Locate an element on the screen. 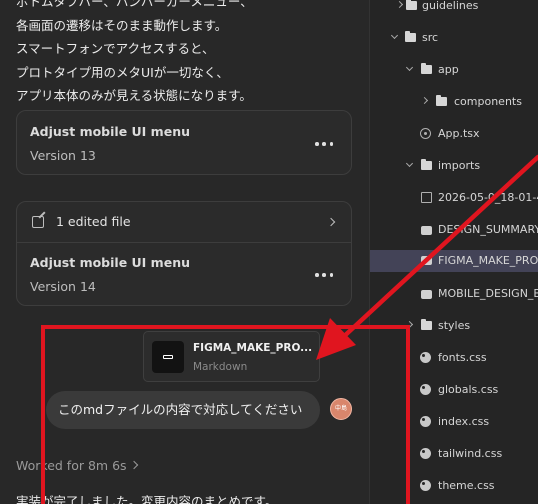 This screenshot has width=538, height=504. image-file-icon is located at coordinates (426, 197).